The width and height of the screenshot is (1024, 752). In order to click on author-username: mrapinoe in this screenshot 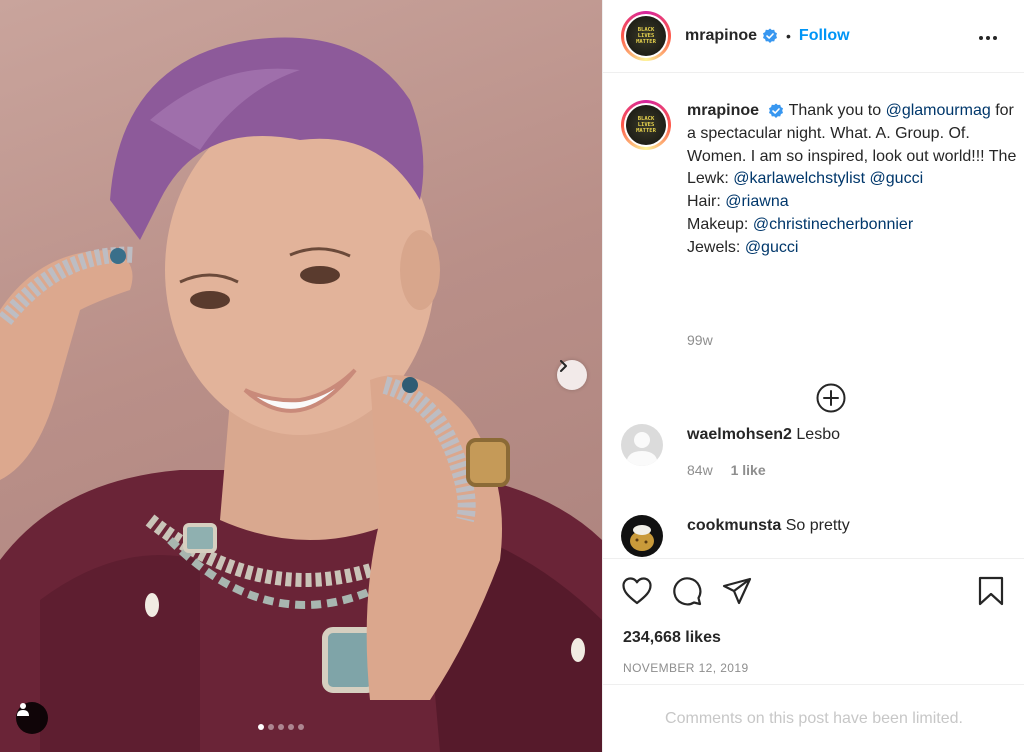, I will do `click(721, 36)`.